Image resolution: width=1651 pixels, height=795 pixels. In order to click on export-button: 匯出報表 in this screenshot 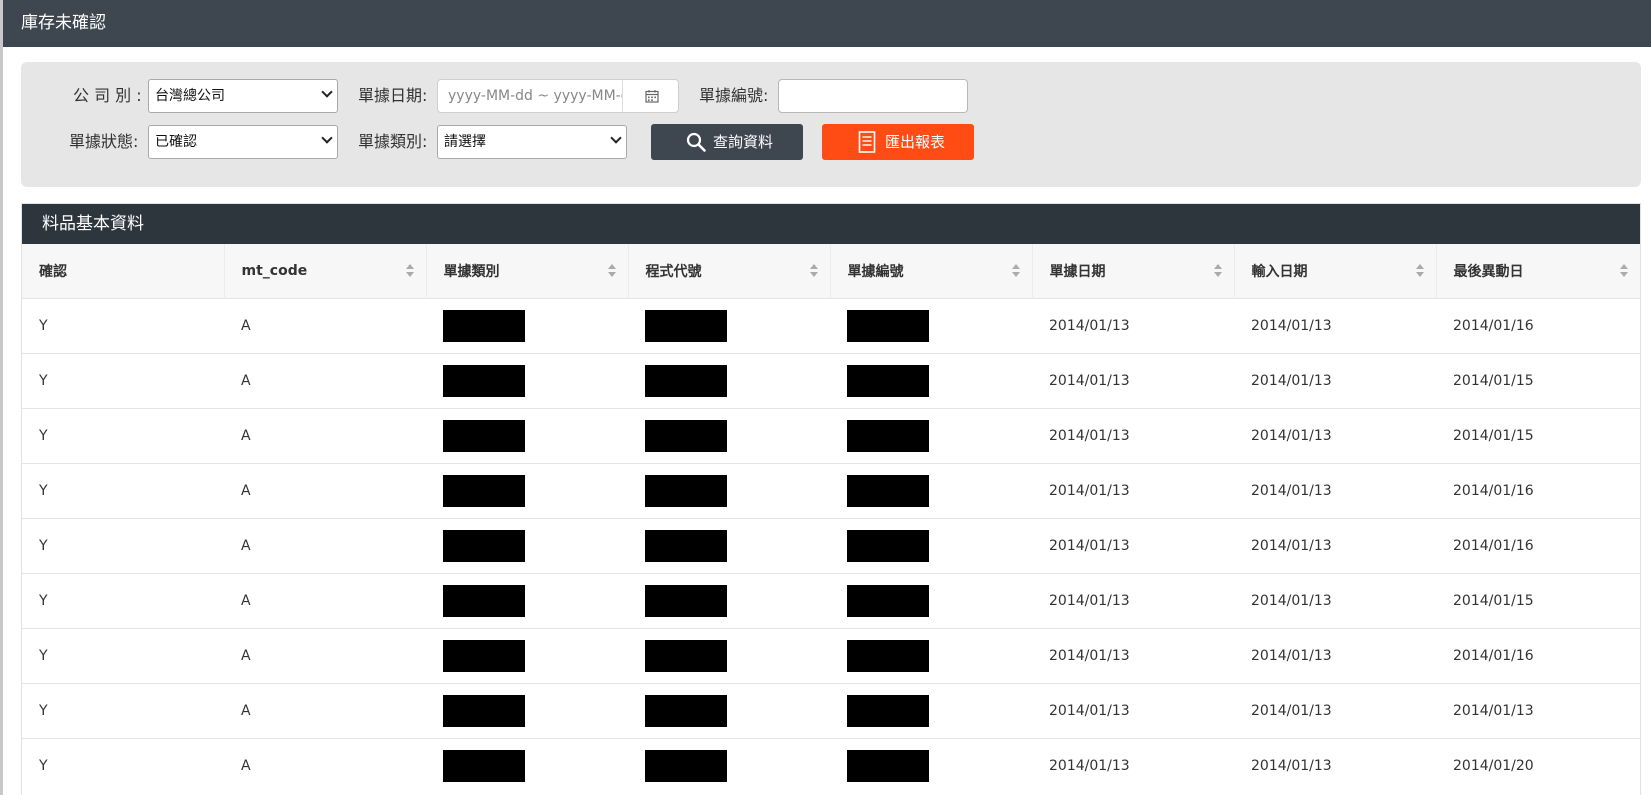, I will do `click(898, 142)`.